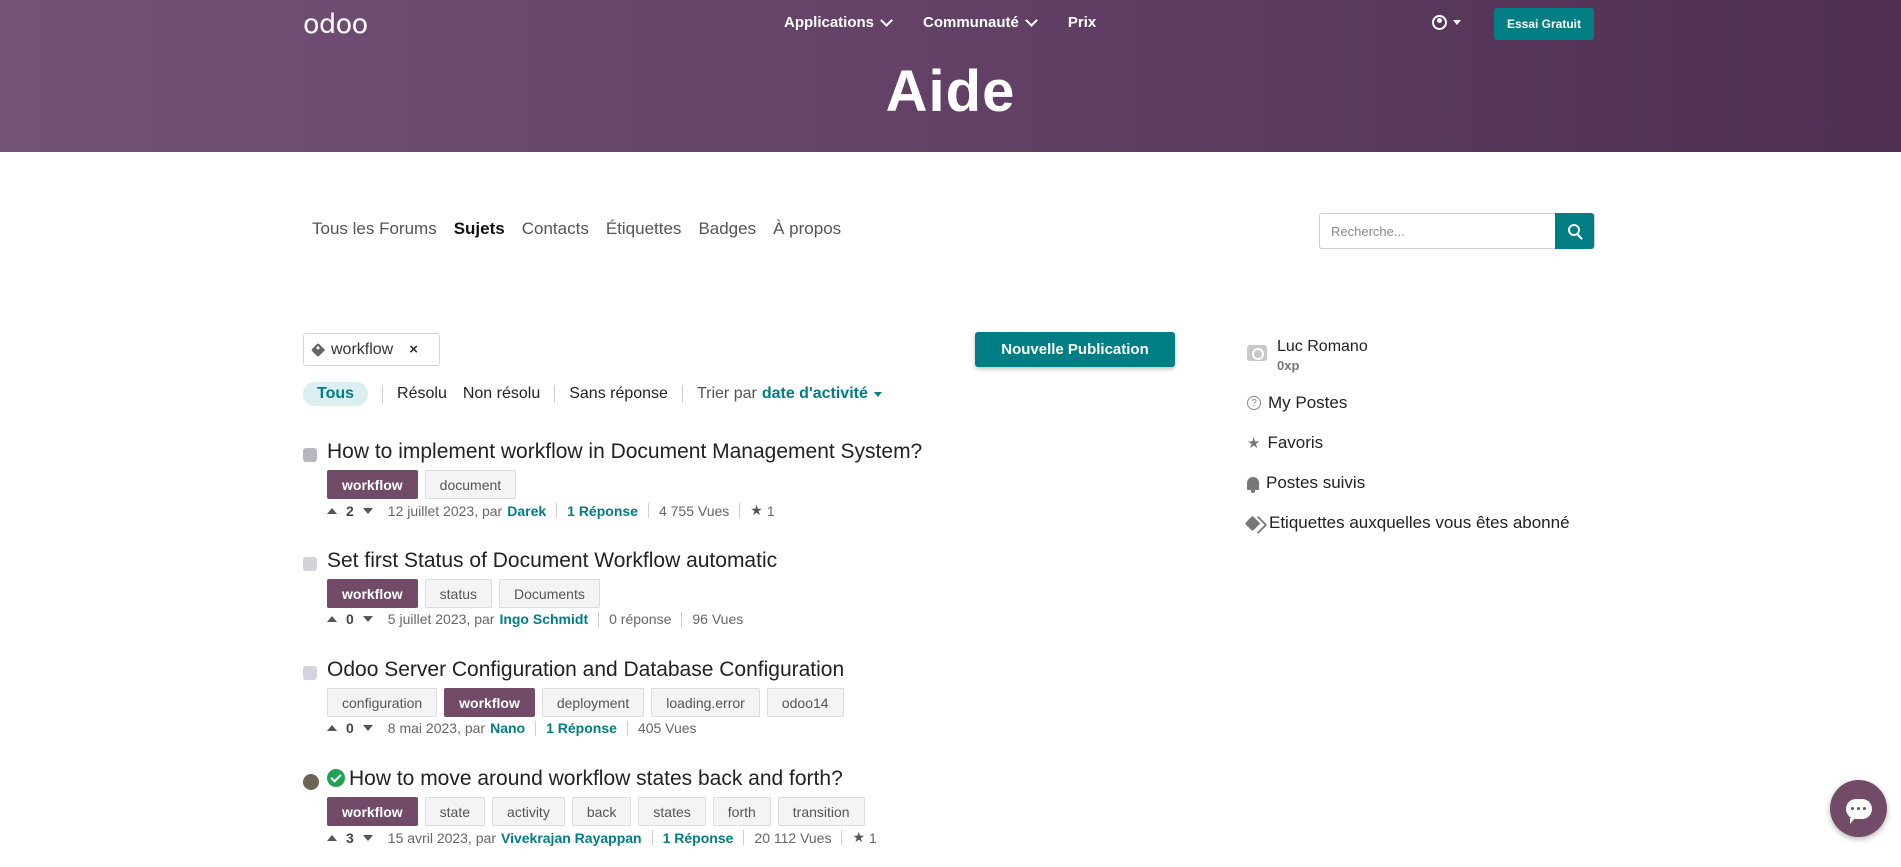 This screenshot has height=867, width=1901. What do you see at coordinates (479, 229) in the screenshot?
I see `subnav-topics: Sujets` at bounding box center [479, 229].